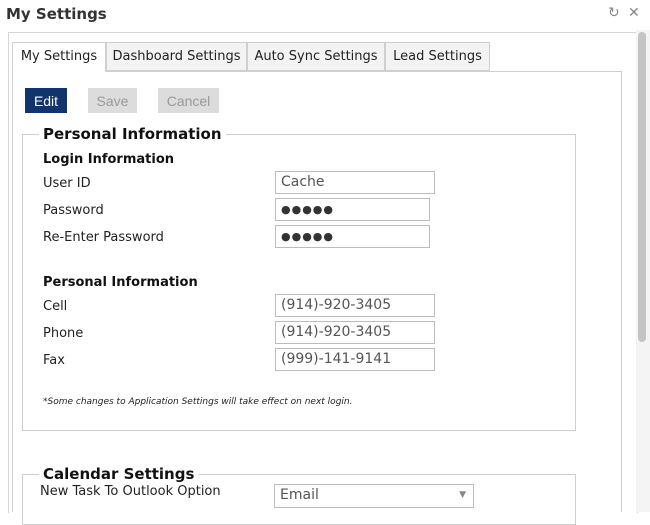  Describe the element at coordinates (634, 13) in the screenshot. I see `close-icon: ✕` at that location.